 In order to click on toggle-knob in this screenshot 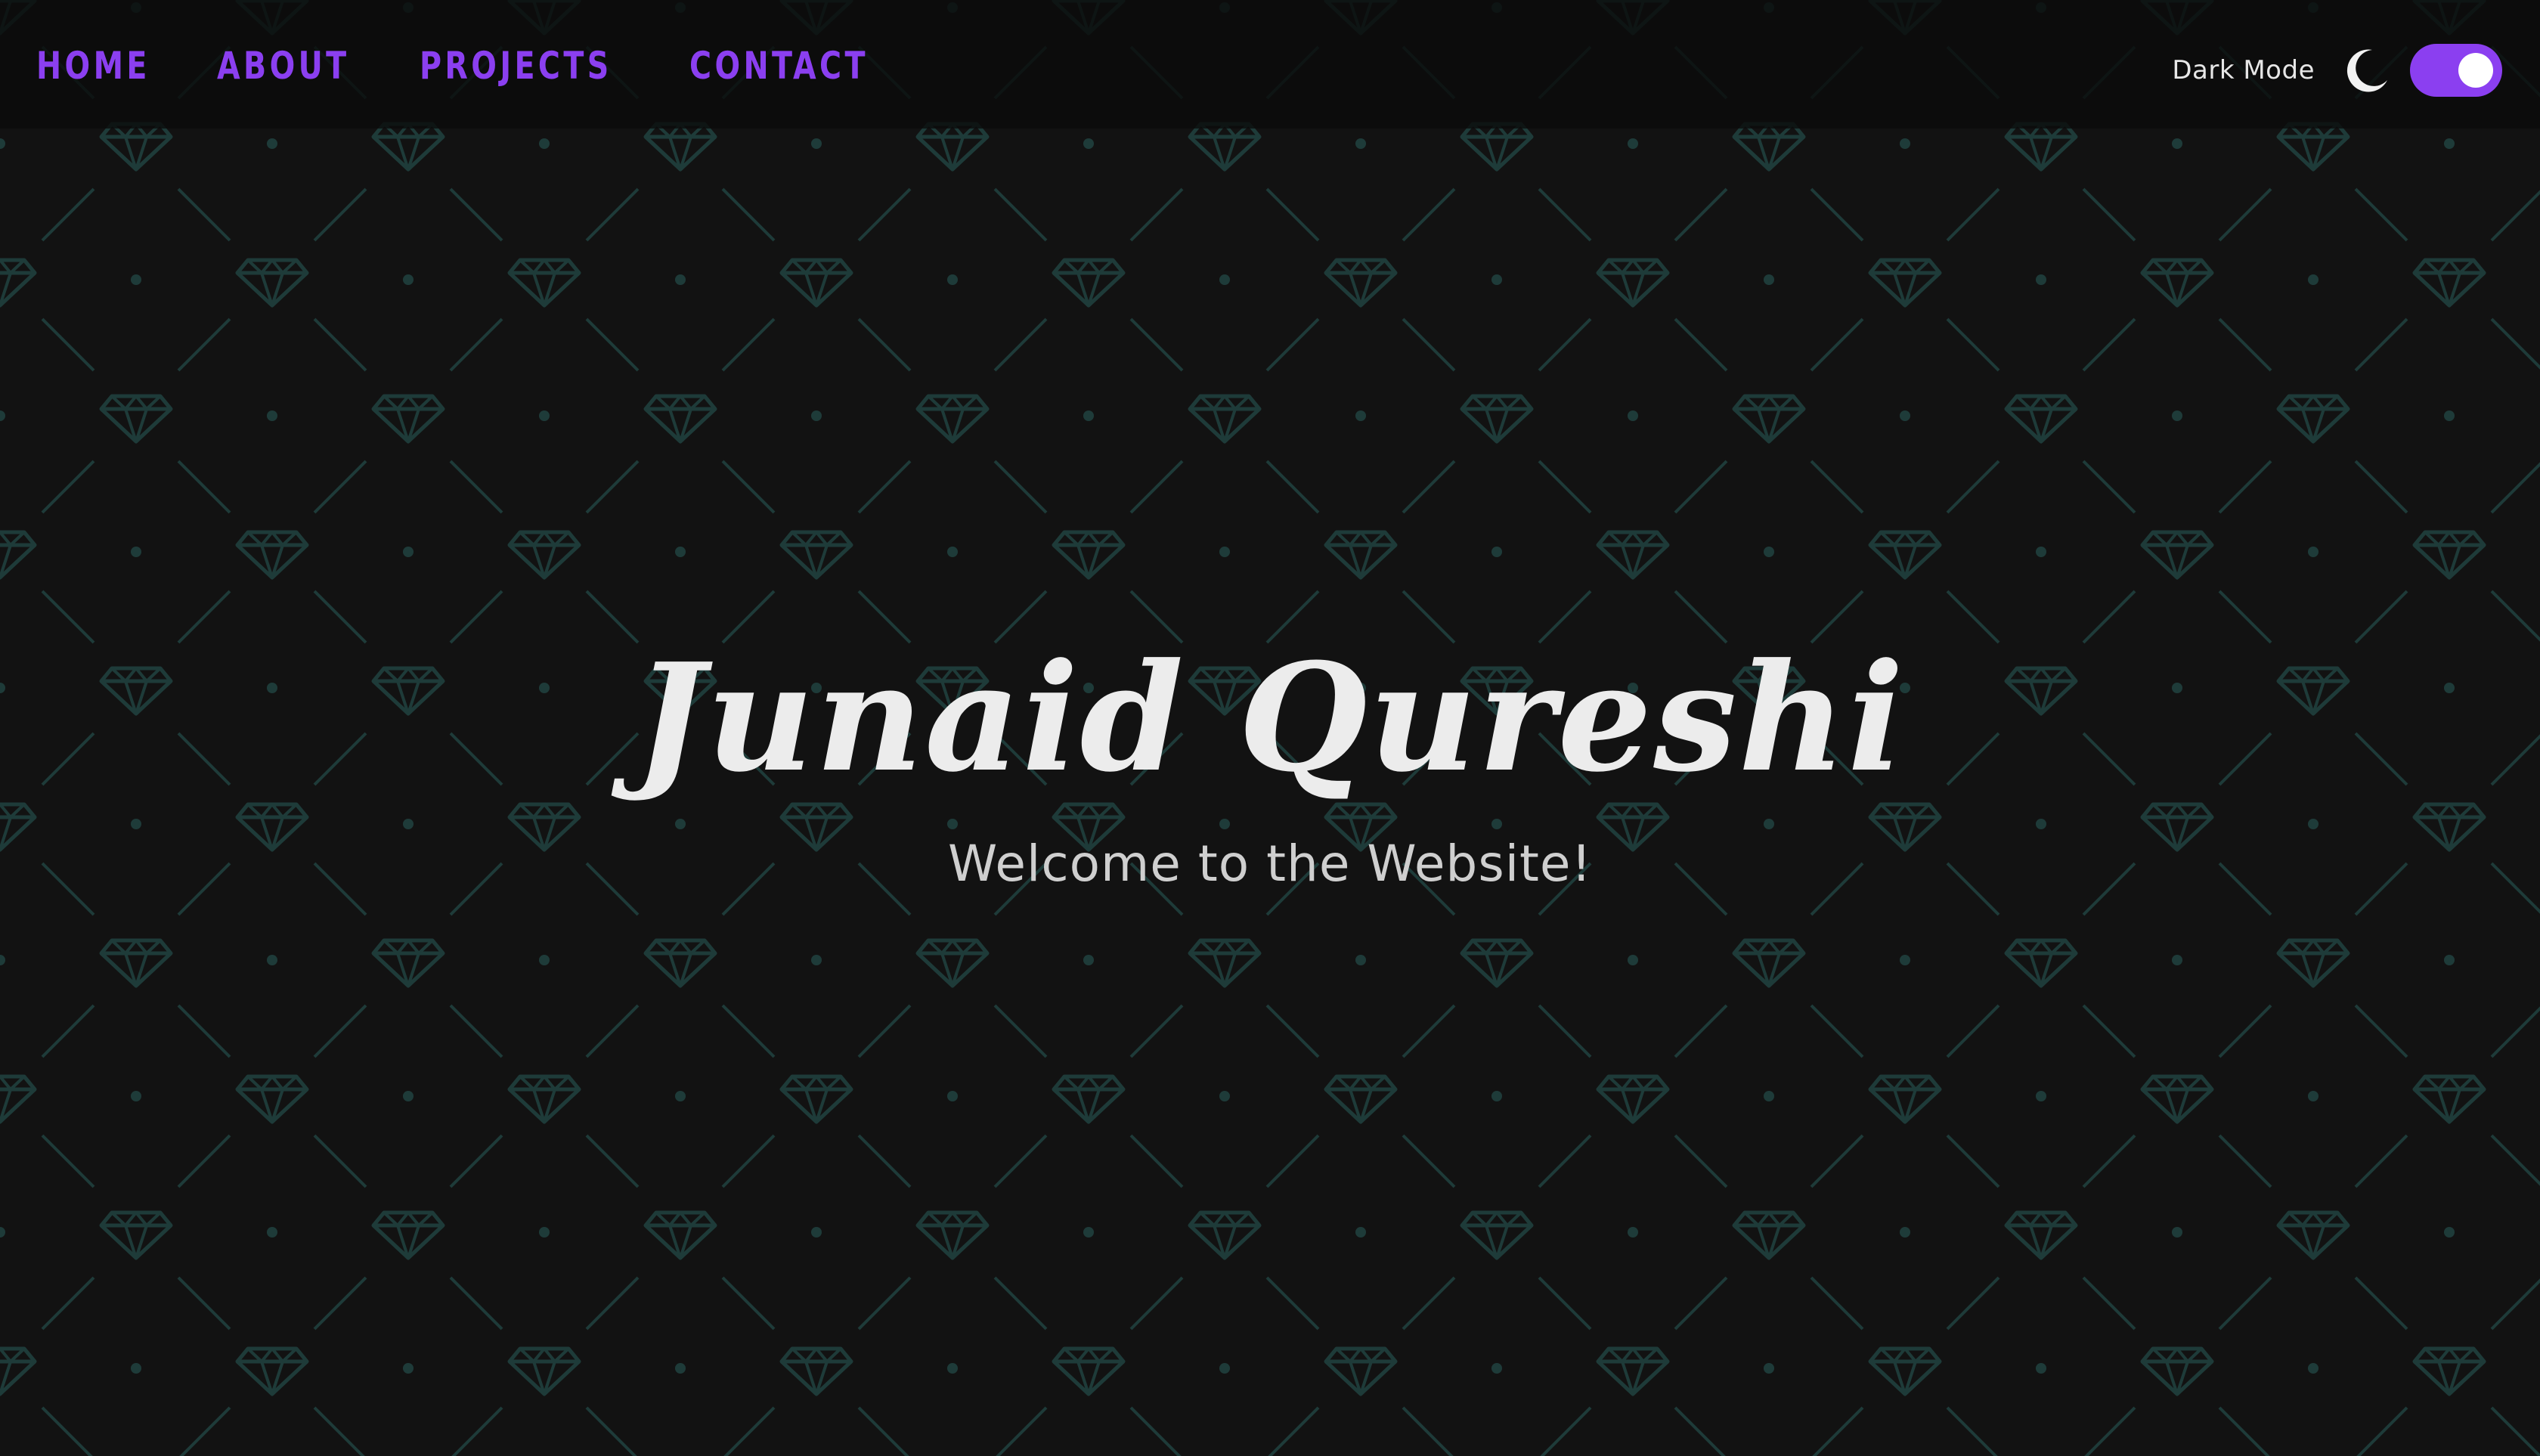, I will do `click(2475, 70)`.